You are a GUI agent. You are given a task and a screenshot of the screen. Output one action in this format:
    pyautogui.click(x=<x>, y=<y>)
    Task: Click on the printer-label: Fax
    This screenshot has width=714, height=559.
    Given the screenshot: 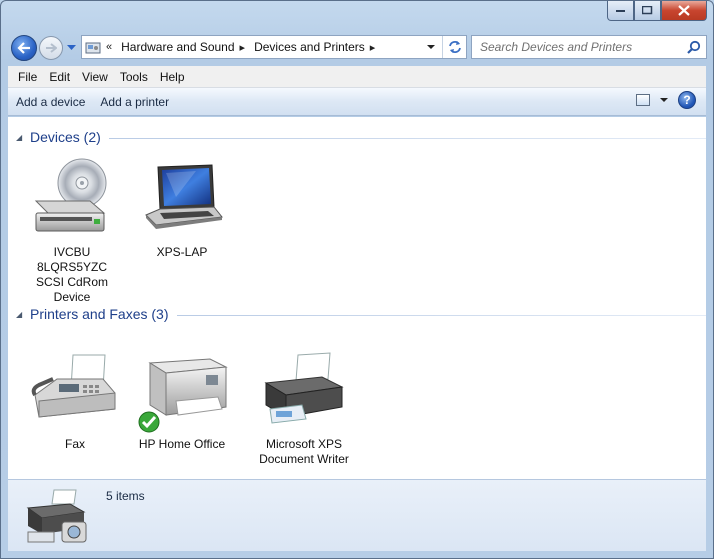 What is the action you would take?
    pyautogui.click(x=74, y=444)
    